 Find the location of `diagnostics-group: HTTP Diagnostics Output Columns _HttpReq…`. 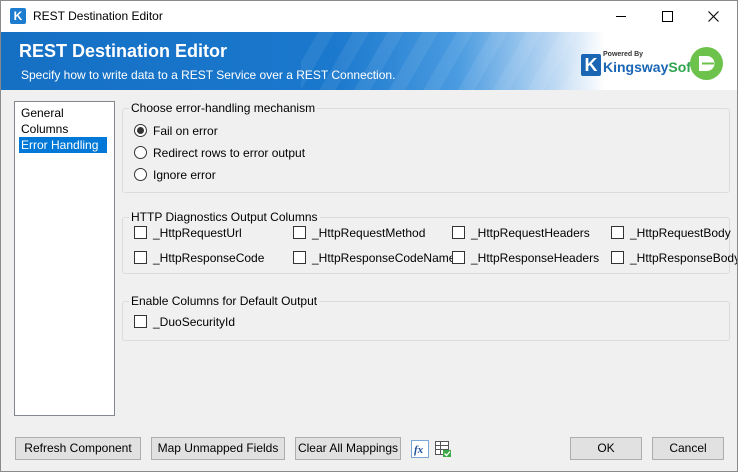

diagnostics-group: HTTP Diagnostics Output Columns _HttpReq… is located at coordinates (429, 242).